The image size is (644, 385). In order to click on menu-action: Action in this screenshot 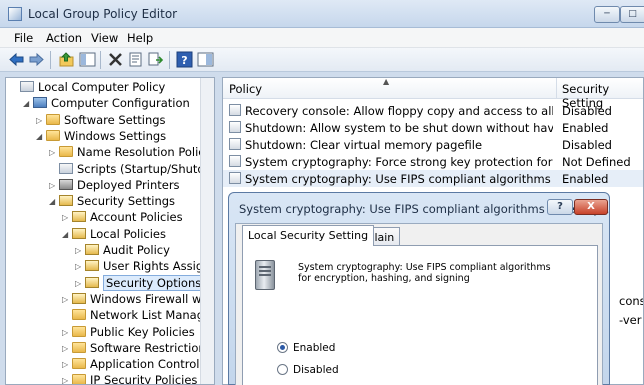, I will do `click(64, 38)`.